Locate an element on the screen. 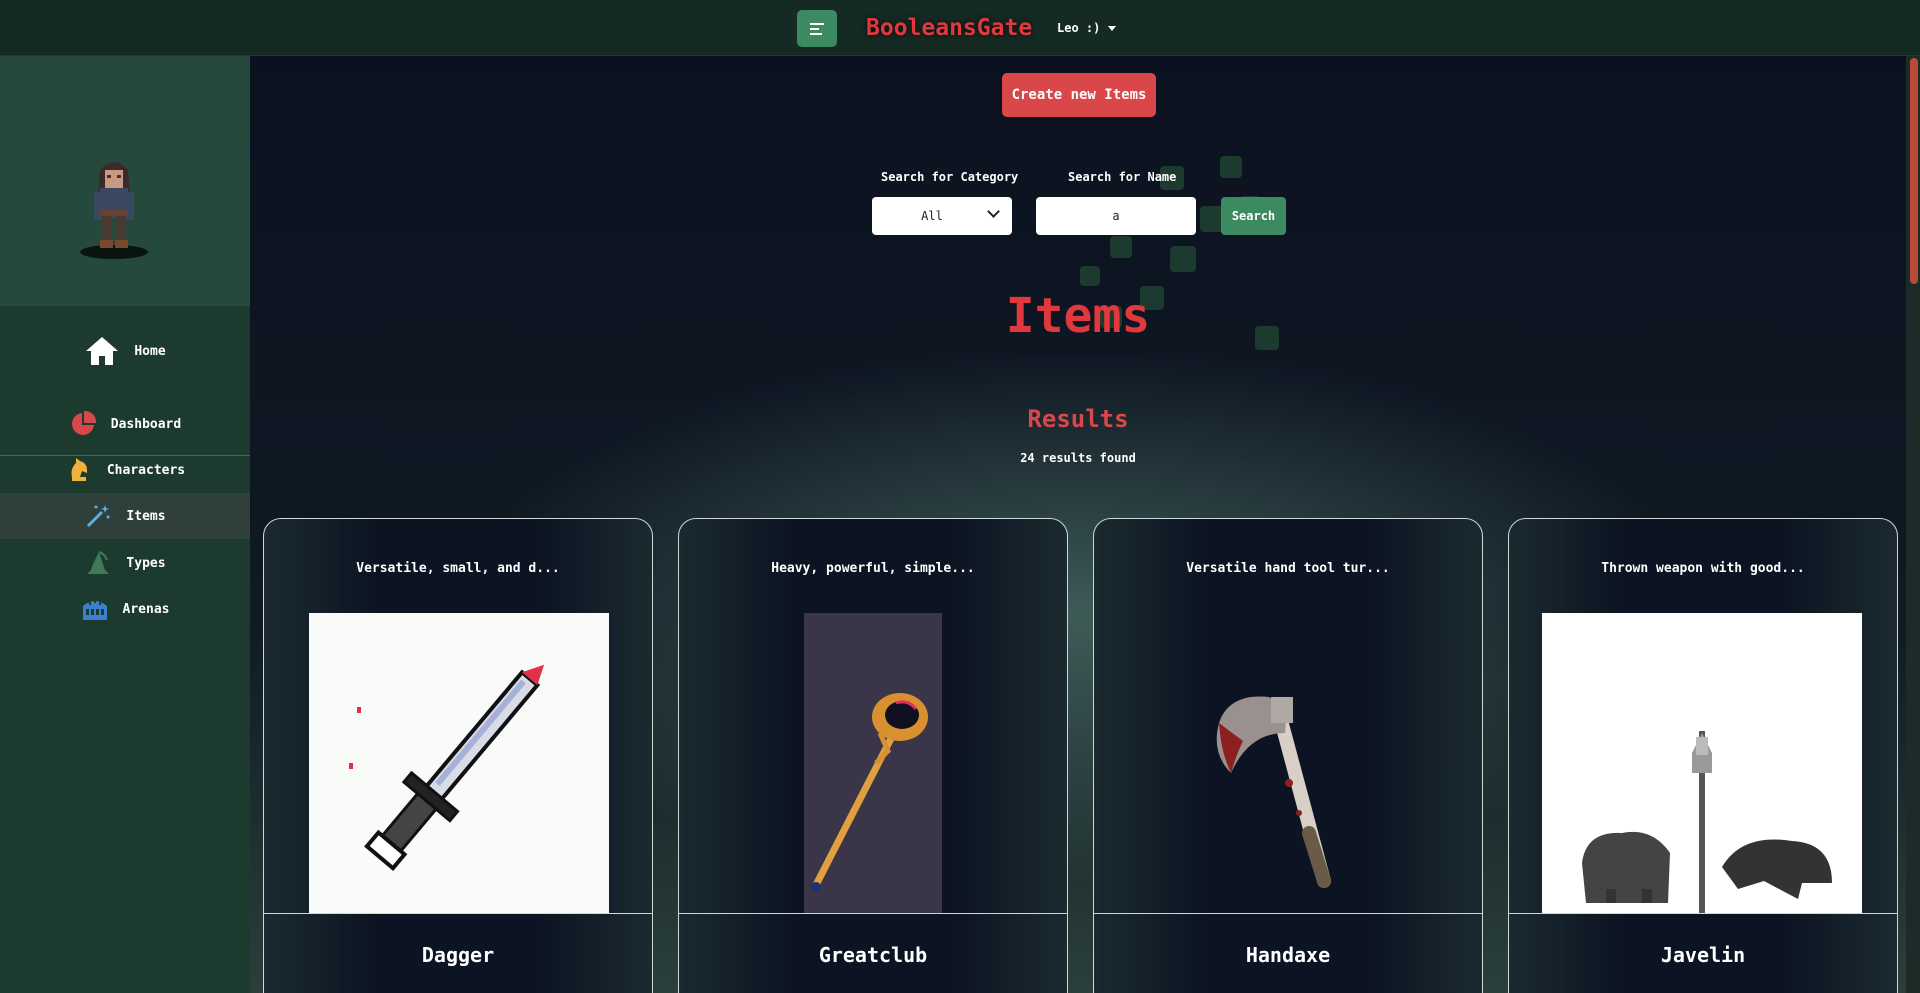  sidebar-item-types: Types is located at coordinates (125, 563).